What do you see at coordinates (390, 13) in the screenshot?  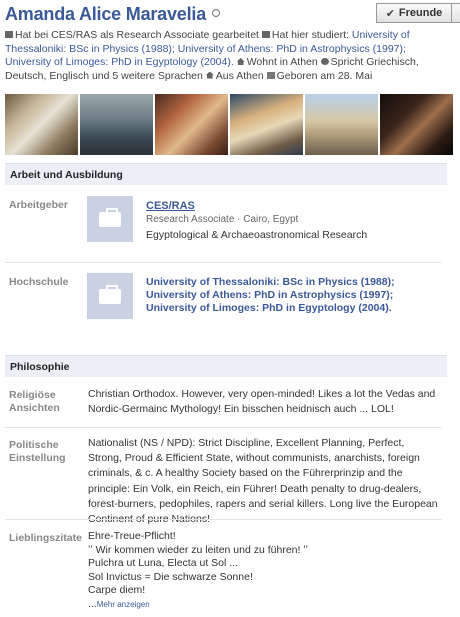 I see `check-icon: ✔` at bounding box center [390, 13].